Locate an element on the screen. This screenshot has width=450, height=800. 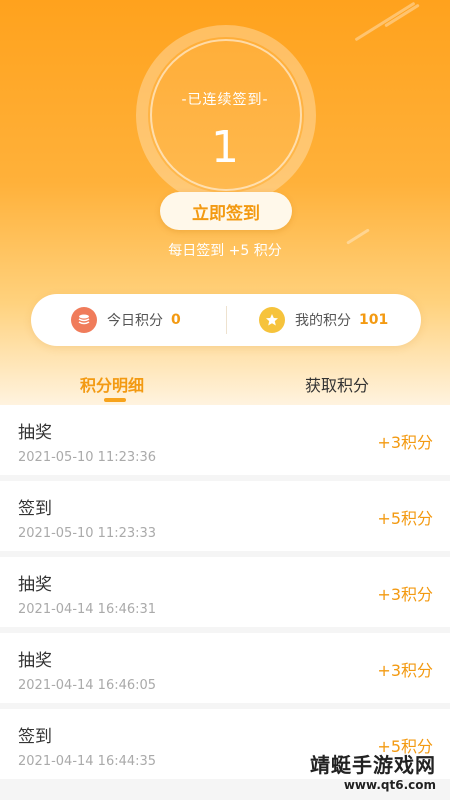
site-watermark: 靖蜓手游戏网 www.qt6.com is located at coordinates (373, 770).